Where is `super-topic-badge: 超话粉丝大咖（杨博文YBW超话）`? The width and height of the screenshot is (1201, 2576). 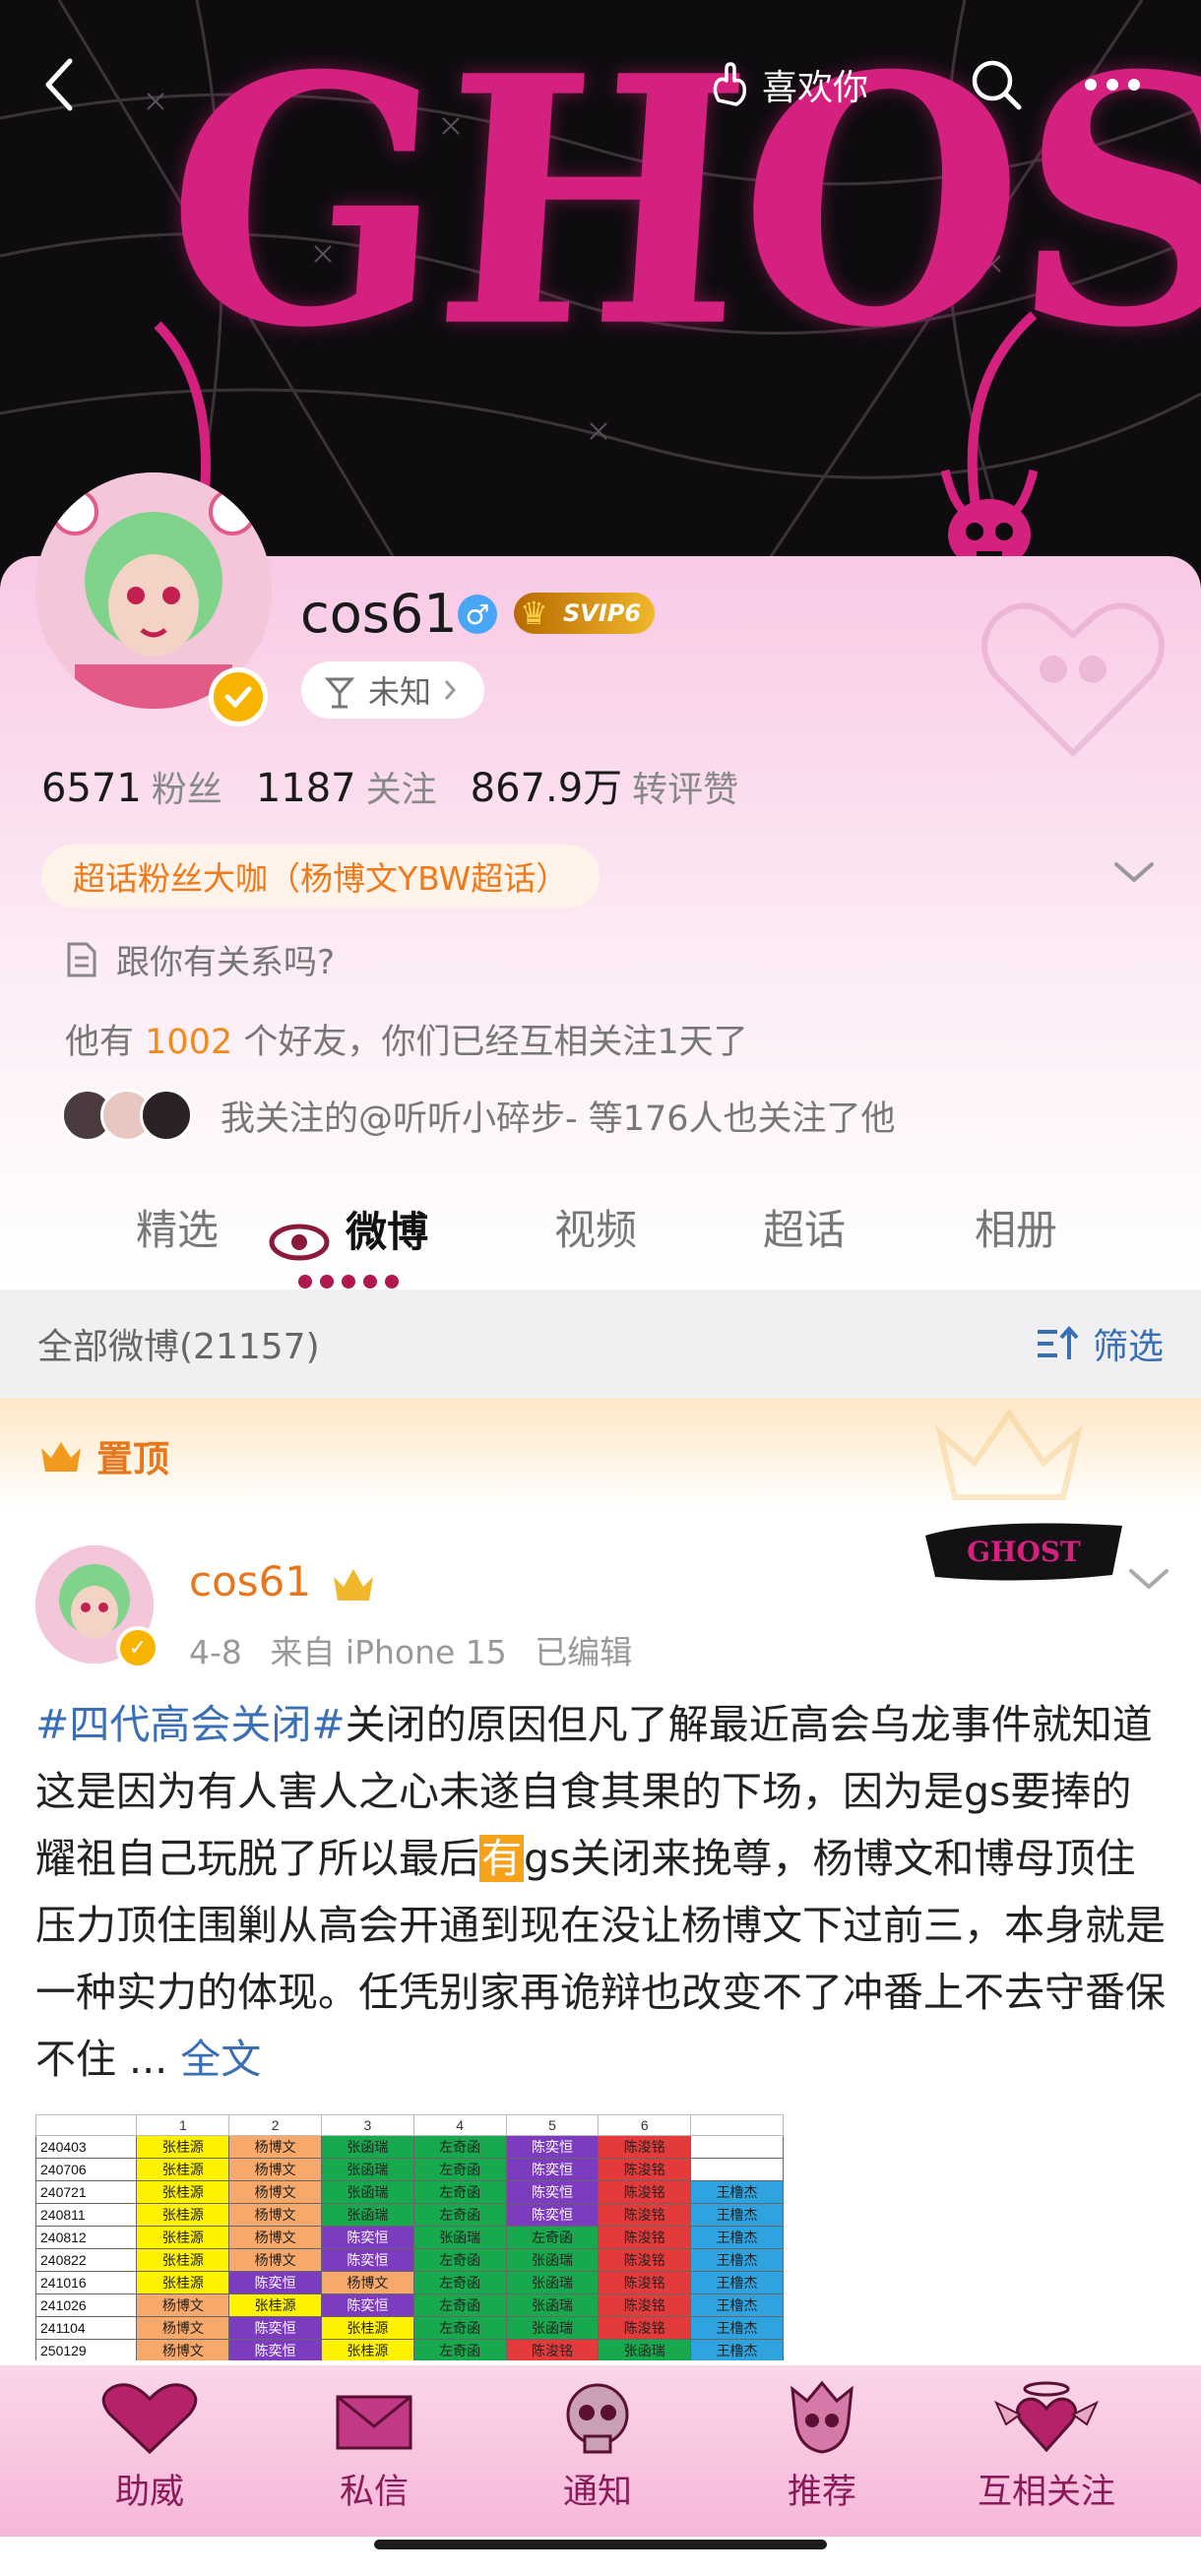
super-topic-badge: 超话粉丝大咖（杨博文YBW超话） is located at coordinates (320, 876).